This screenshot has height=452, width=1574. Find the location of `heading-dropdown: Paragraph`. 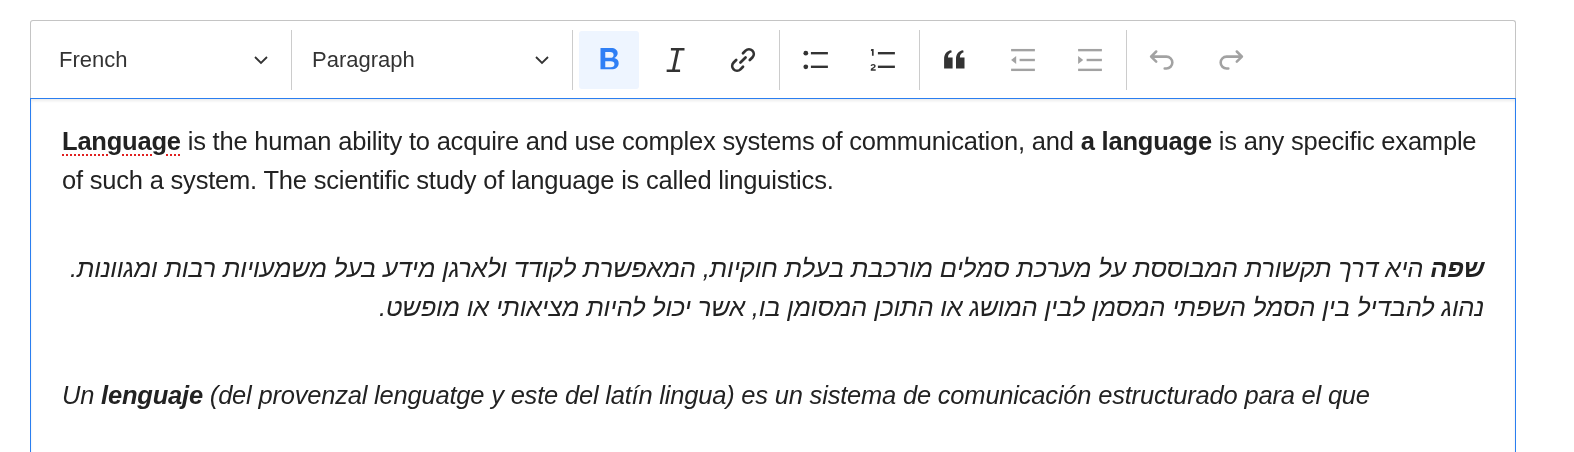

heading-dropdown: Paragraph is located at coordinates (432, 59).